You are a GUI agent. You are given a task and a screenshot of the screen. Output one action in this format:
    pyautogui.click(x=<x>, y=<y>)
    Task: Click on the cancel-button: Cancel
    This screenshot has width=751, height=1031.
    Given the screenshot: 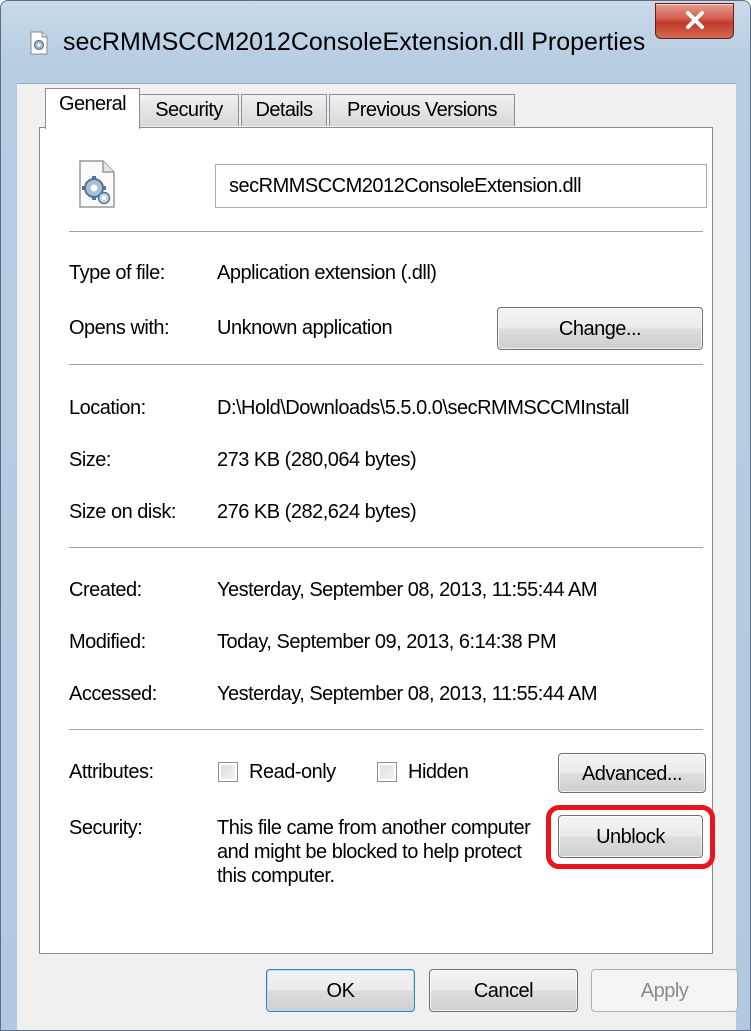 What is the action you would take?
    pyautogui.click(x=503, y=990)
    